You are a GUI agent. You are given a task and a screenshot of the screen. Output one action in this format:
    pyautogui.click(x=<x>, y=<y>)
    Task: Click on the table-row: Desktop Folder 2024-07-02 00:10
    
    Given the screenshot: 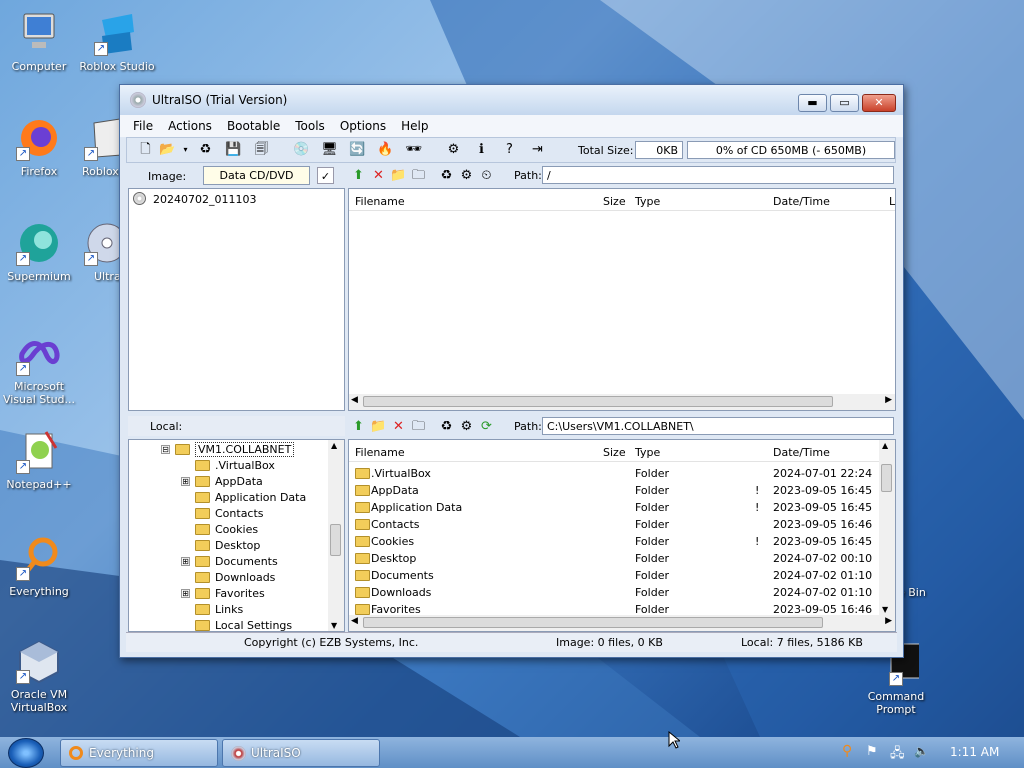 What is the action you would take?
    pyautogui.click(x=614, y=558)
    